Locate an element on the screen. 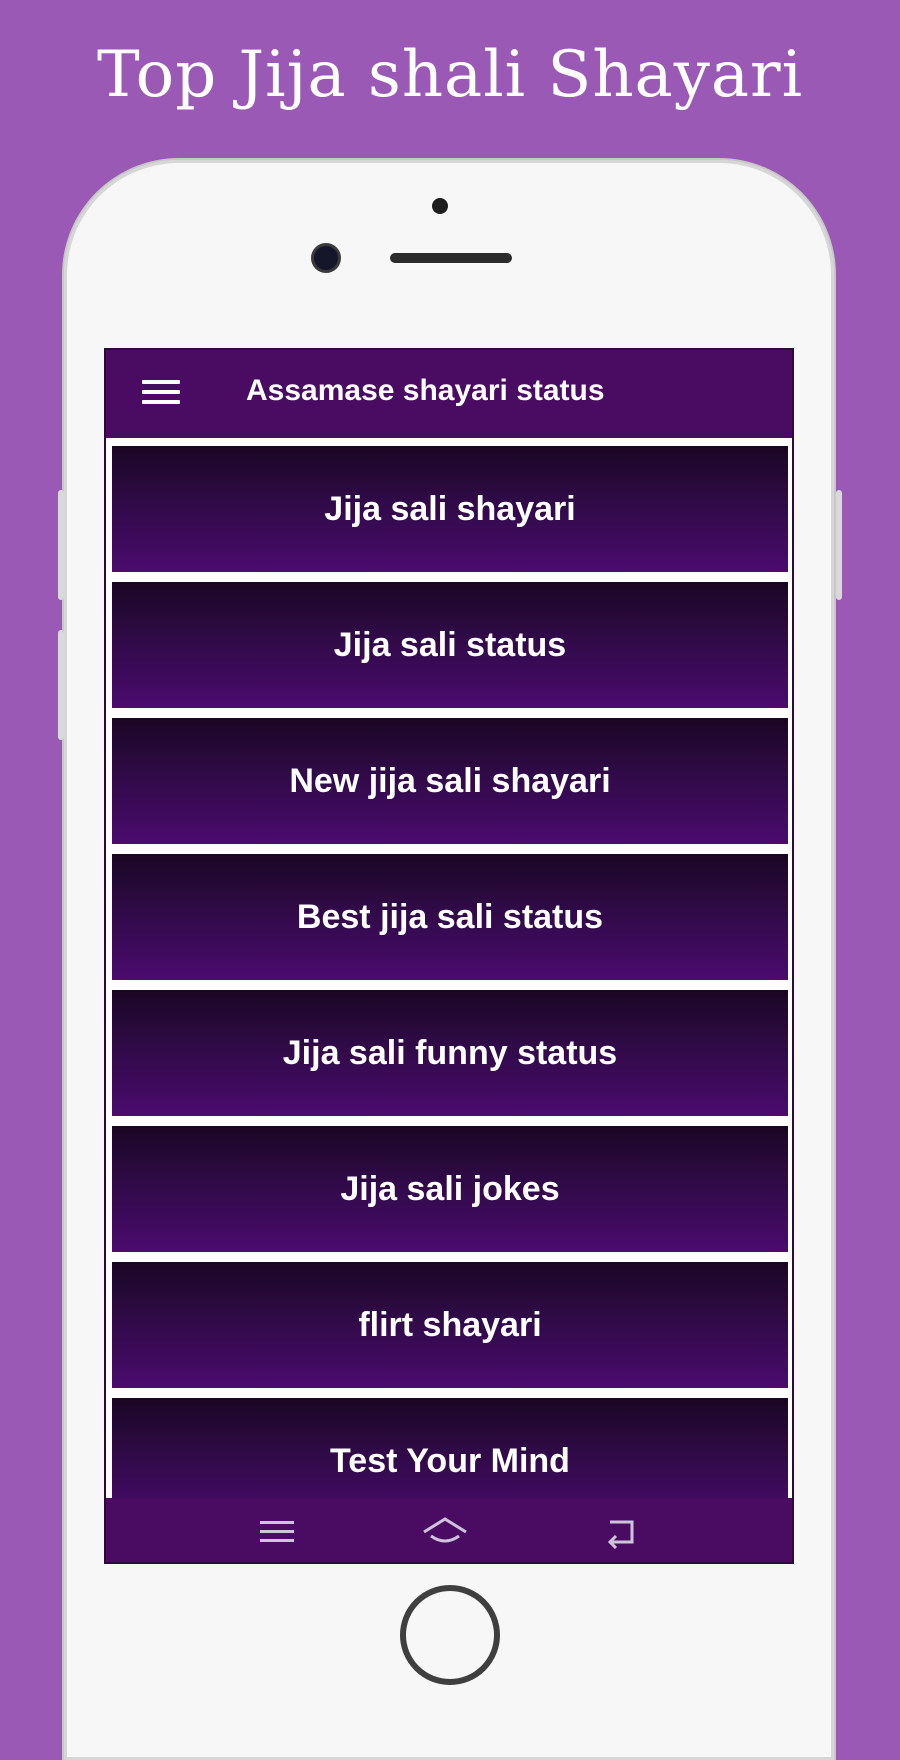  list-item-label: Jija sali funny status is located at coordinates (450, 1052).